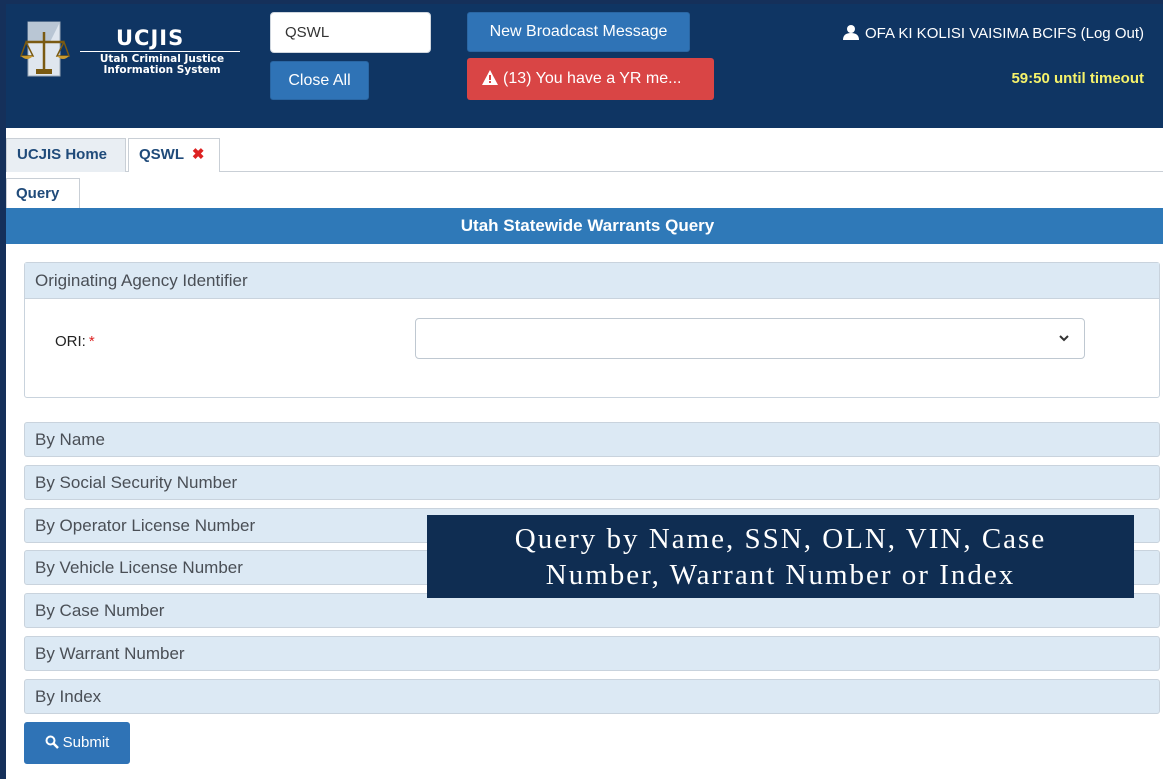 The width and height of the screenshot is (1163, 779). I want to click on caption-line-2: Number, Warrant Number or Index, so click(780, 575).